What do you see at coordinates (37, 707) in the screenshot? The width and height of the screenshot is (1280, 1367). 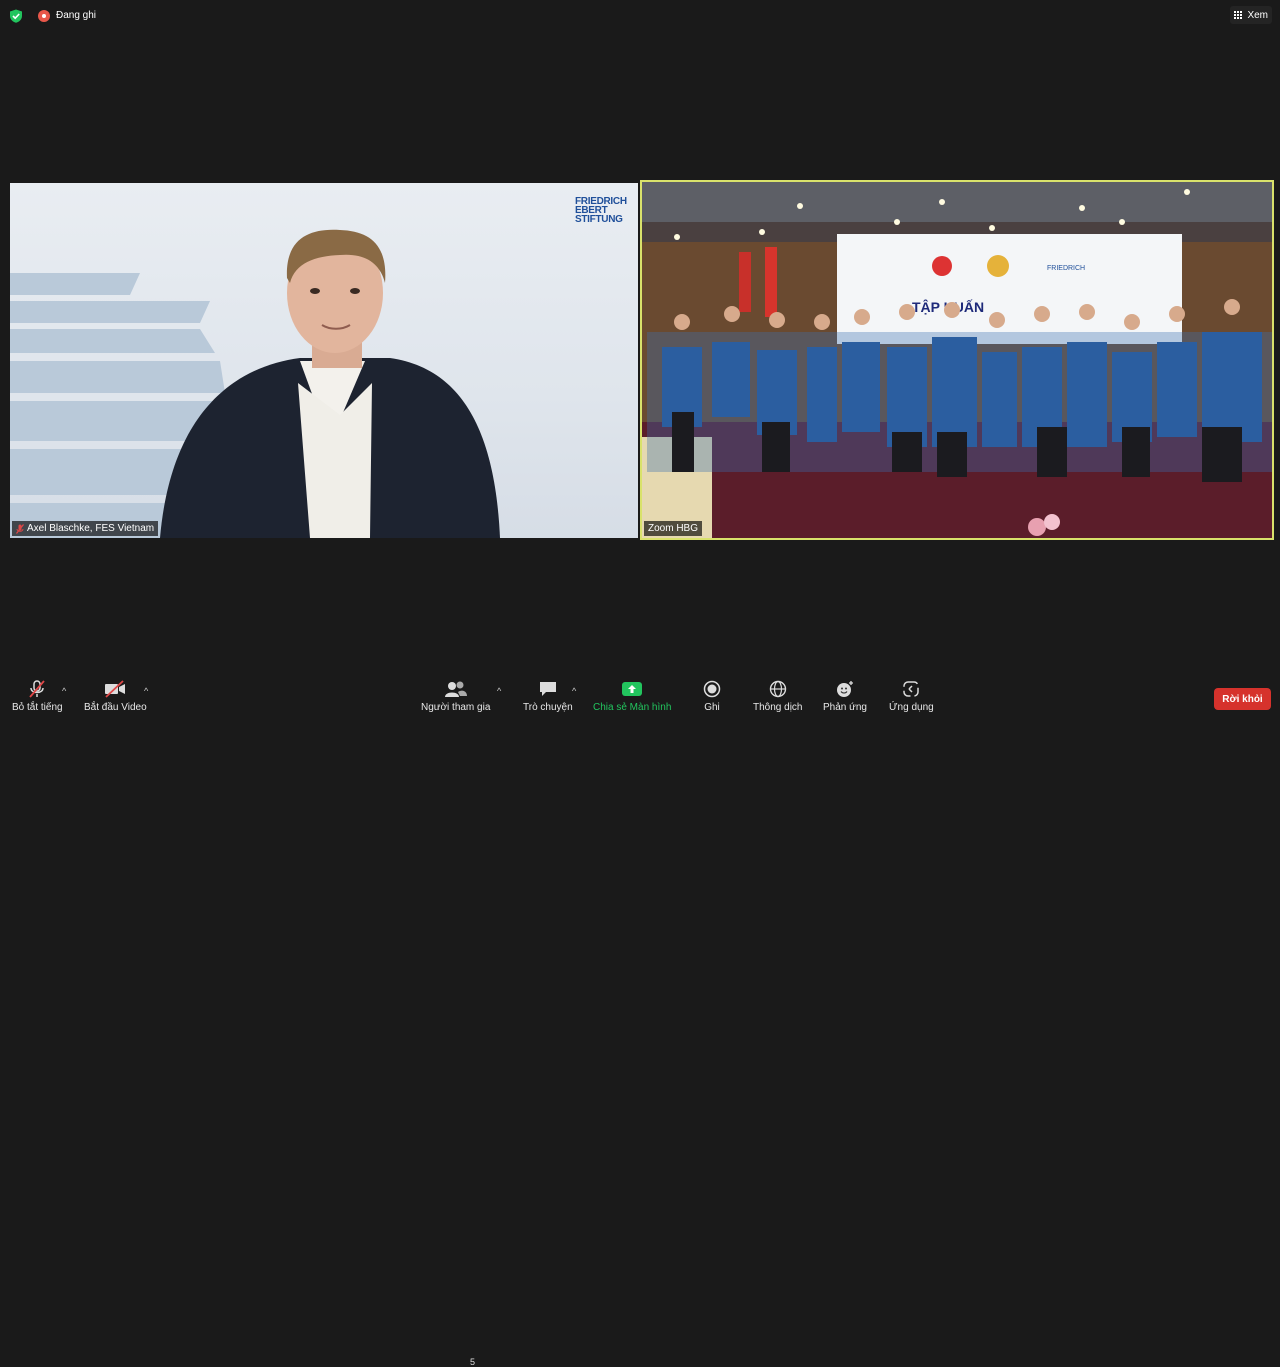 I see `unmute-label: Bỏ tắt tiếng` at bounding box center [37, 707].